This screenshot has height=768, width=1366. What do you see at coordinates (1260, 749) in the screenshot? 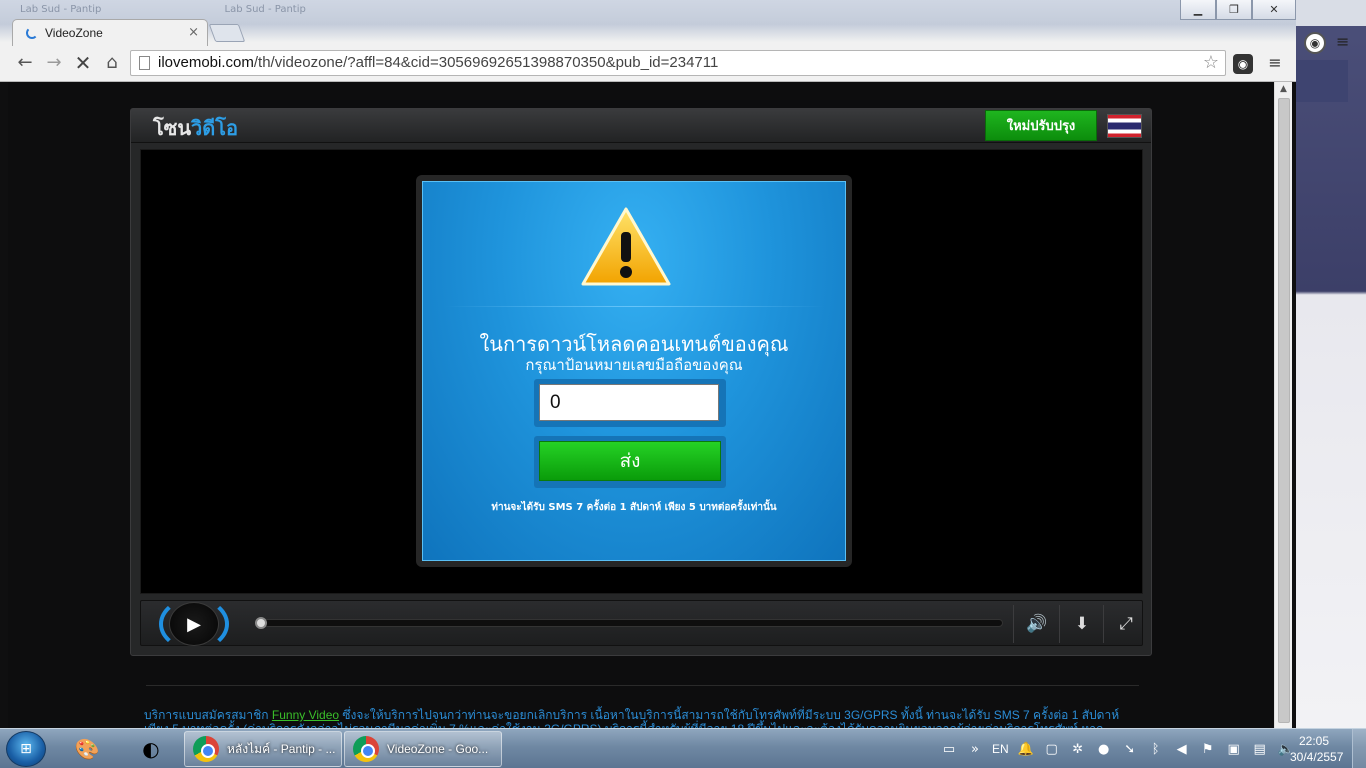
I see `network-icon: ▤` at bounding box center [1260, 749].